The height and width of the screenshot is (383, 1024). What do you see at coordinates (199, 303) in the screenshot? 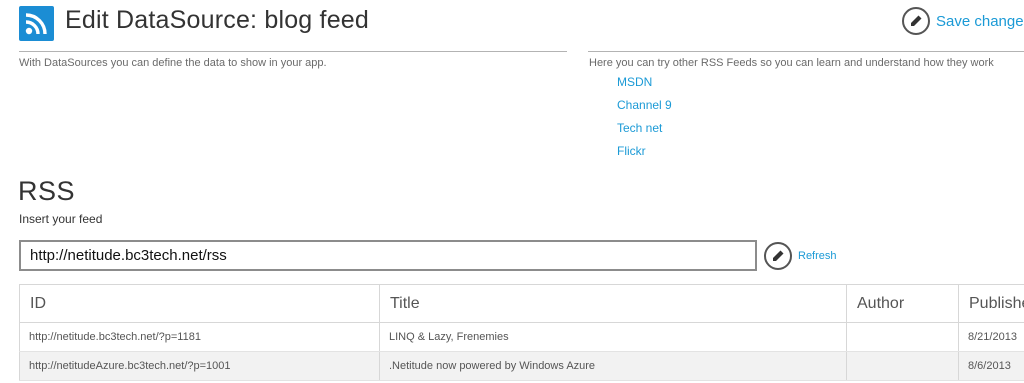
I see `column-header-id: ID` at bounding box center [199, 303].